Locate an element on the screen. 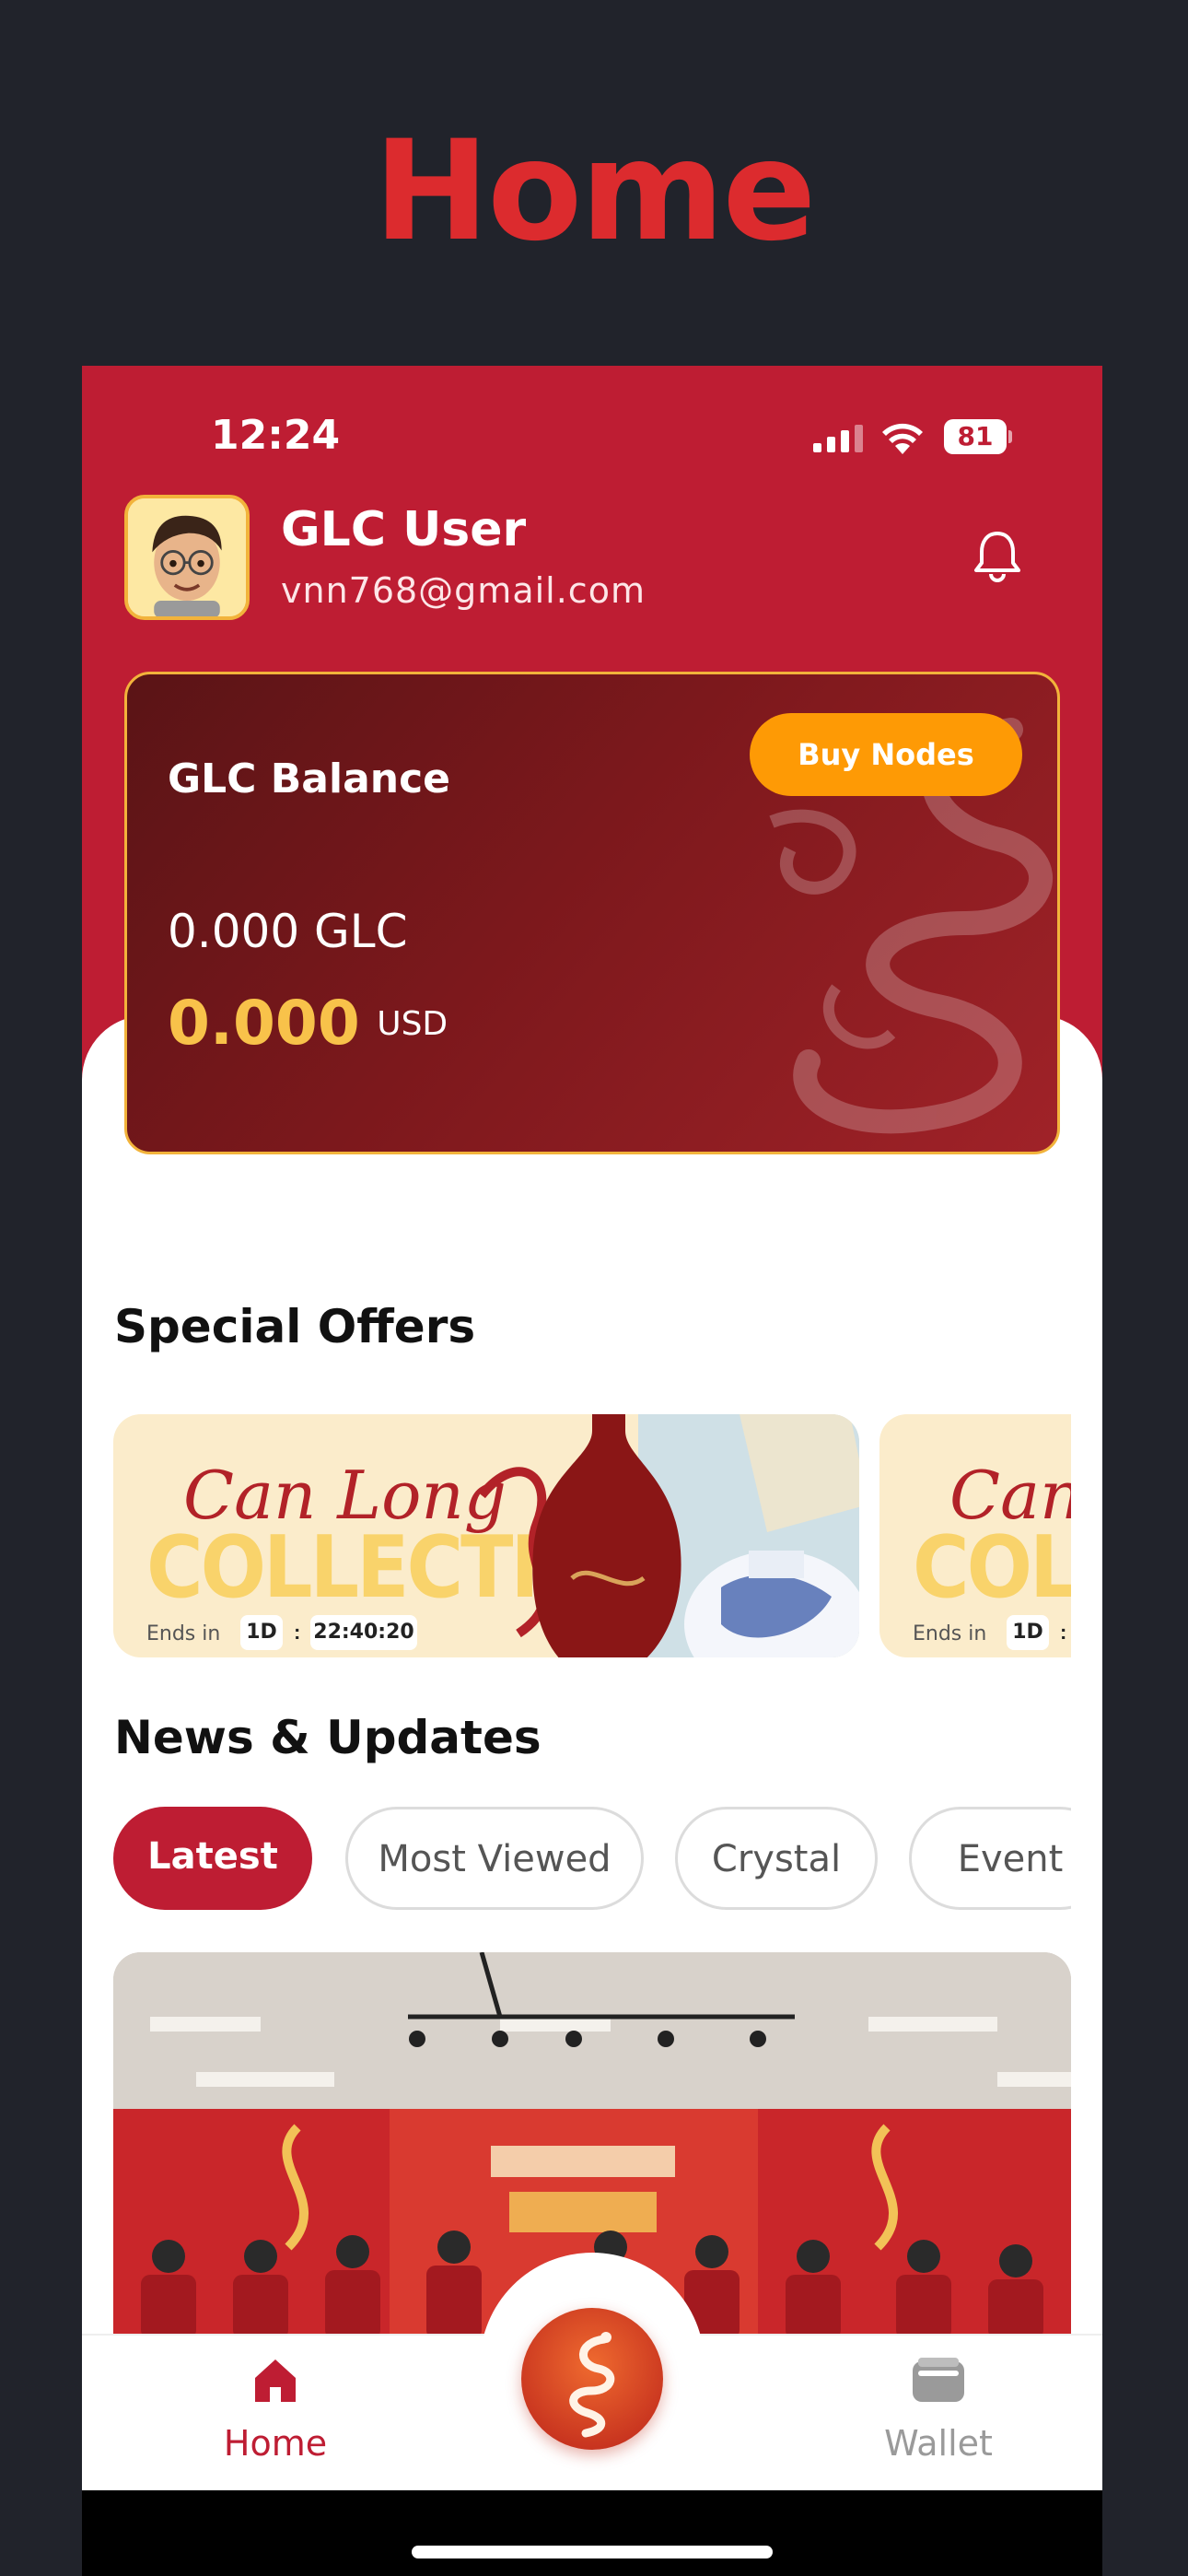 The image size is (1188, 2576). home-indicator is located at coordinates (592, 2552).